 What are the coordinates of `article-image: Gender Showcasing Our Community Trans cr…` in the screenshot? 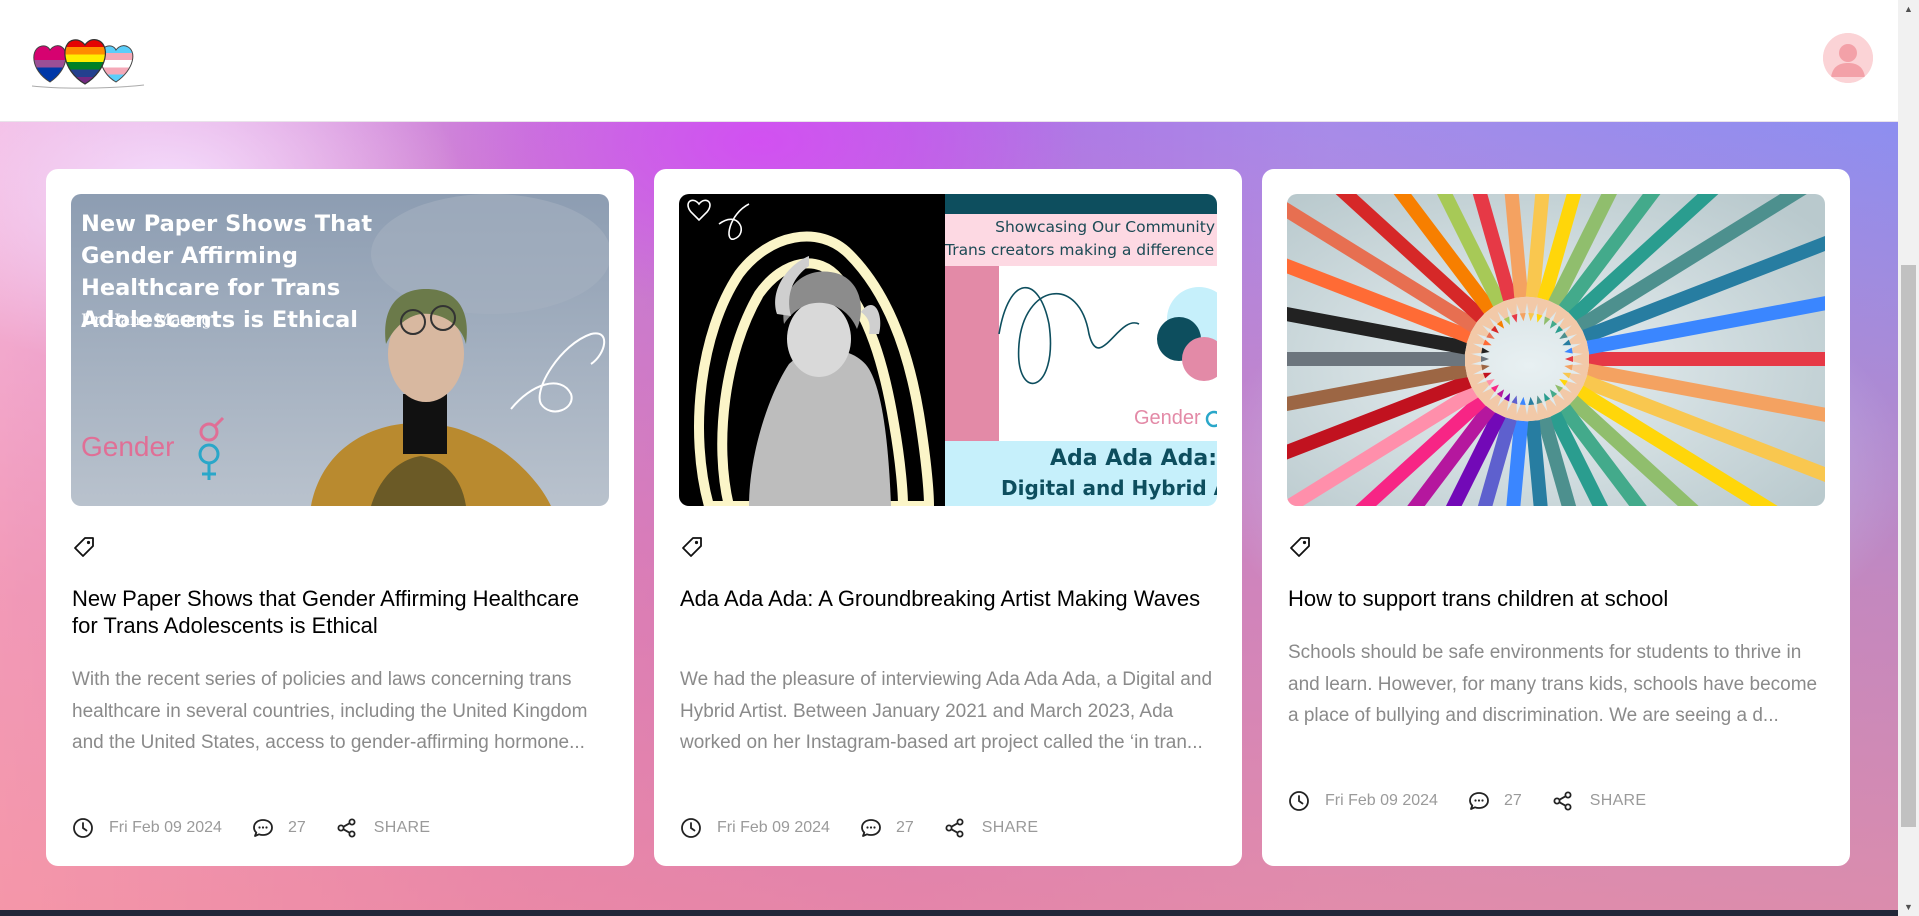 It's located at (948, 350).